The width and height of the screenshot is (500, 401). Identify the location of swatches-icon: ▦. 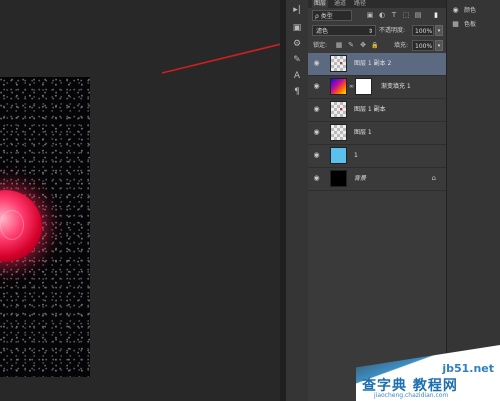
(455, 24).